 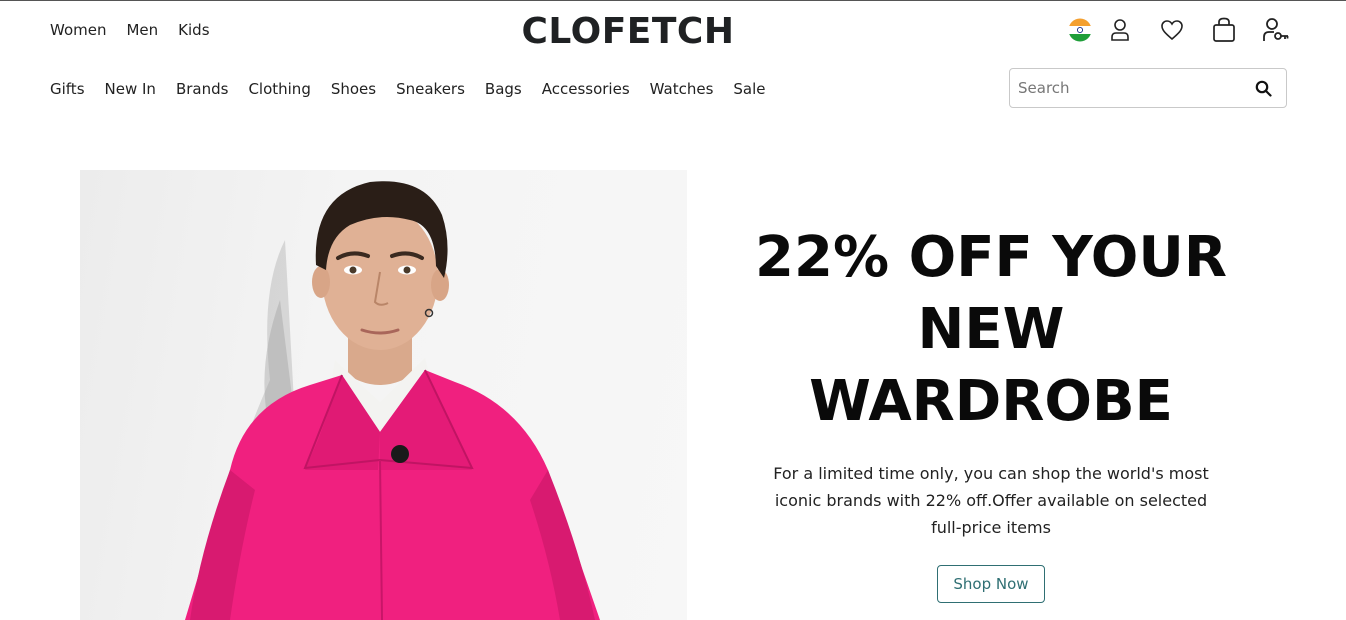 What do you see at coordinates (991, 365) in the screenshot?
I see `headline-line-2: NEW WARDROBE` at bounding box center [991, 365].